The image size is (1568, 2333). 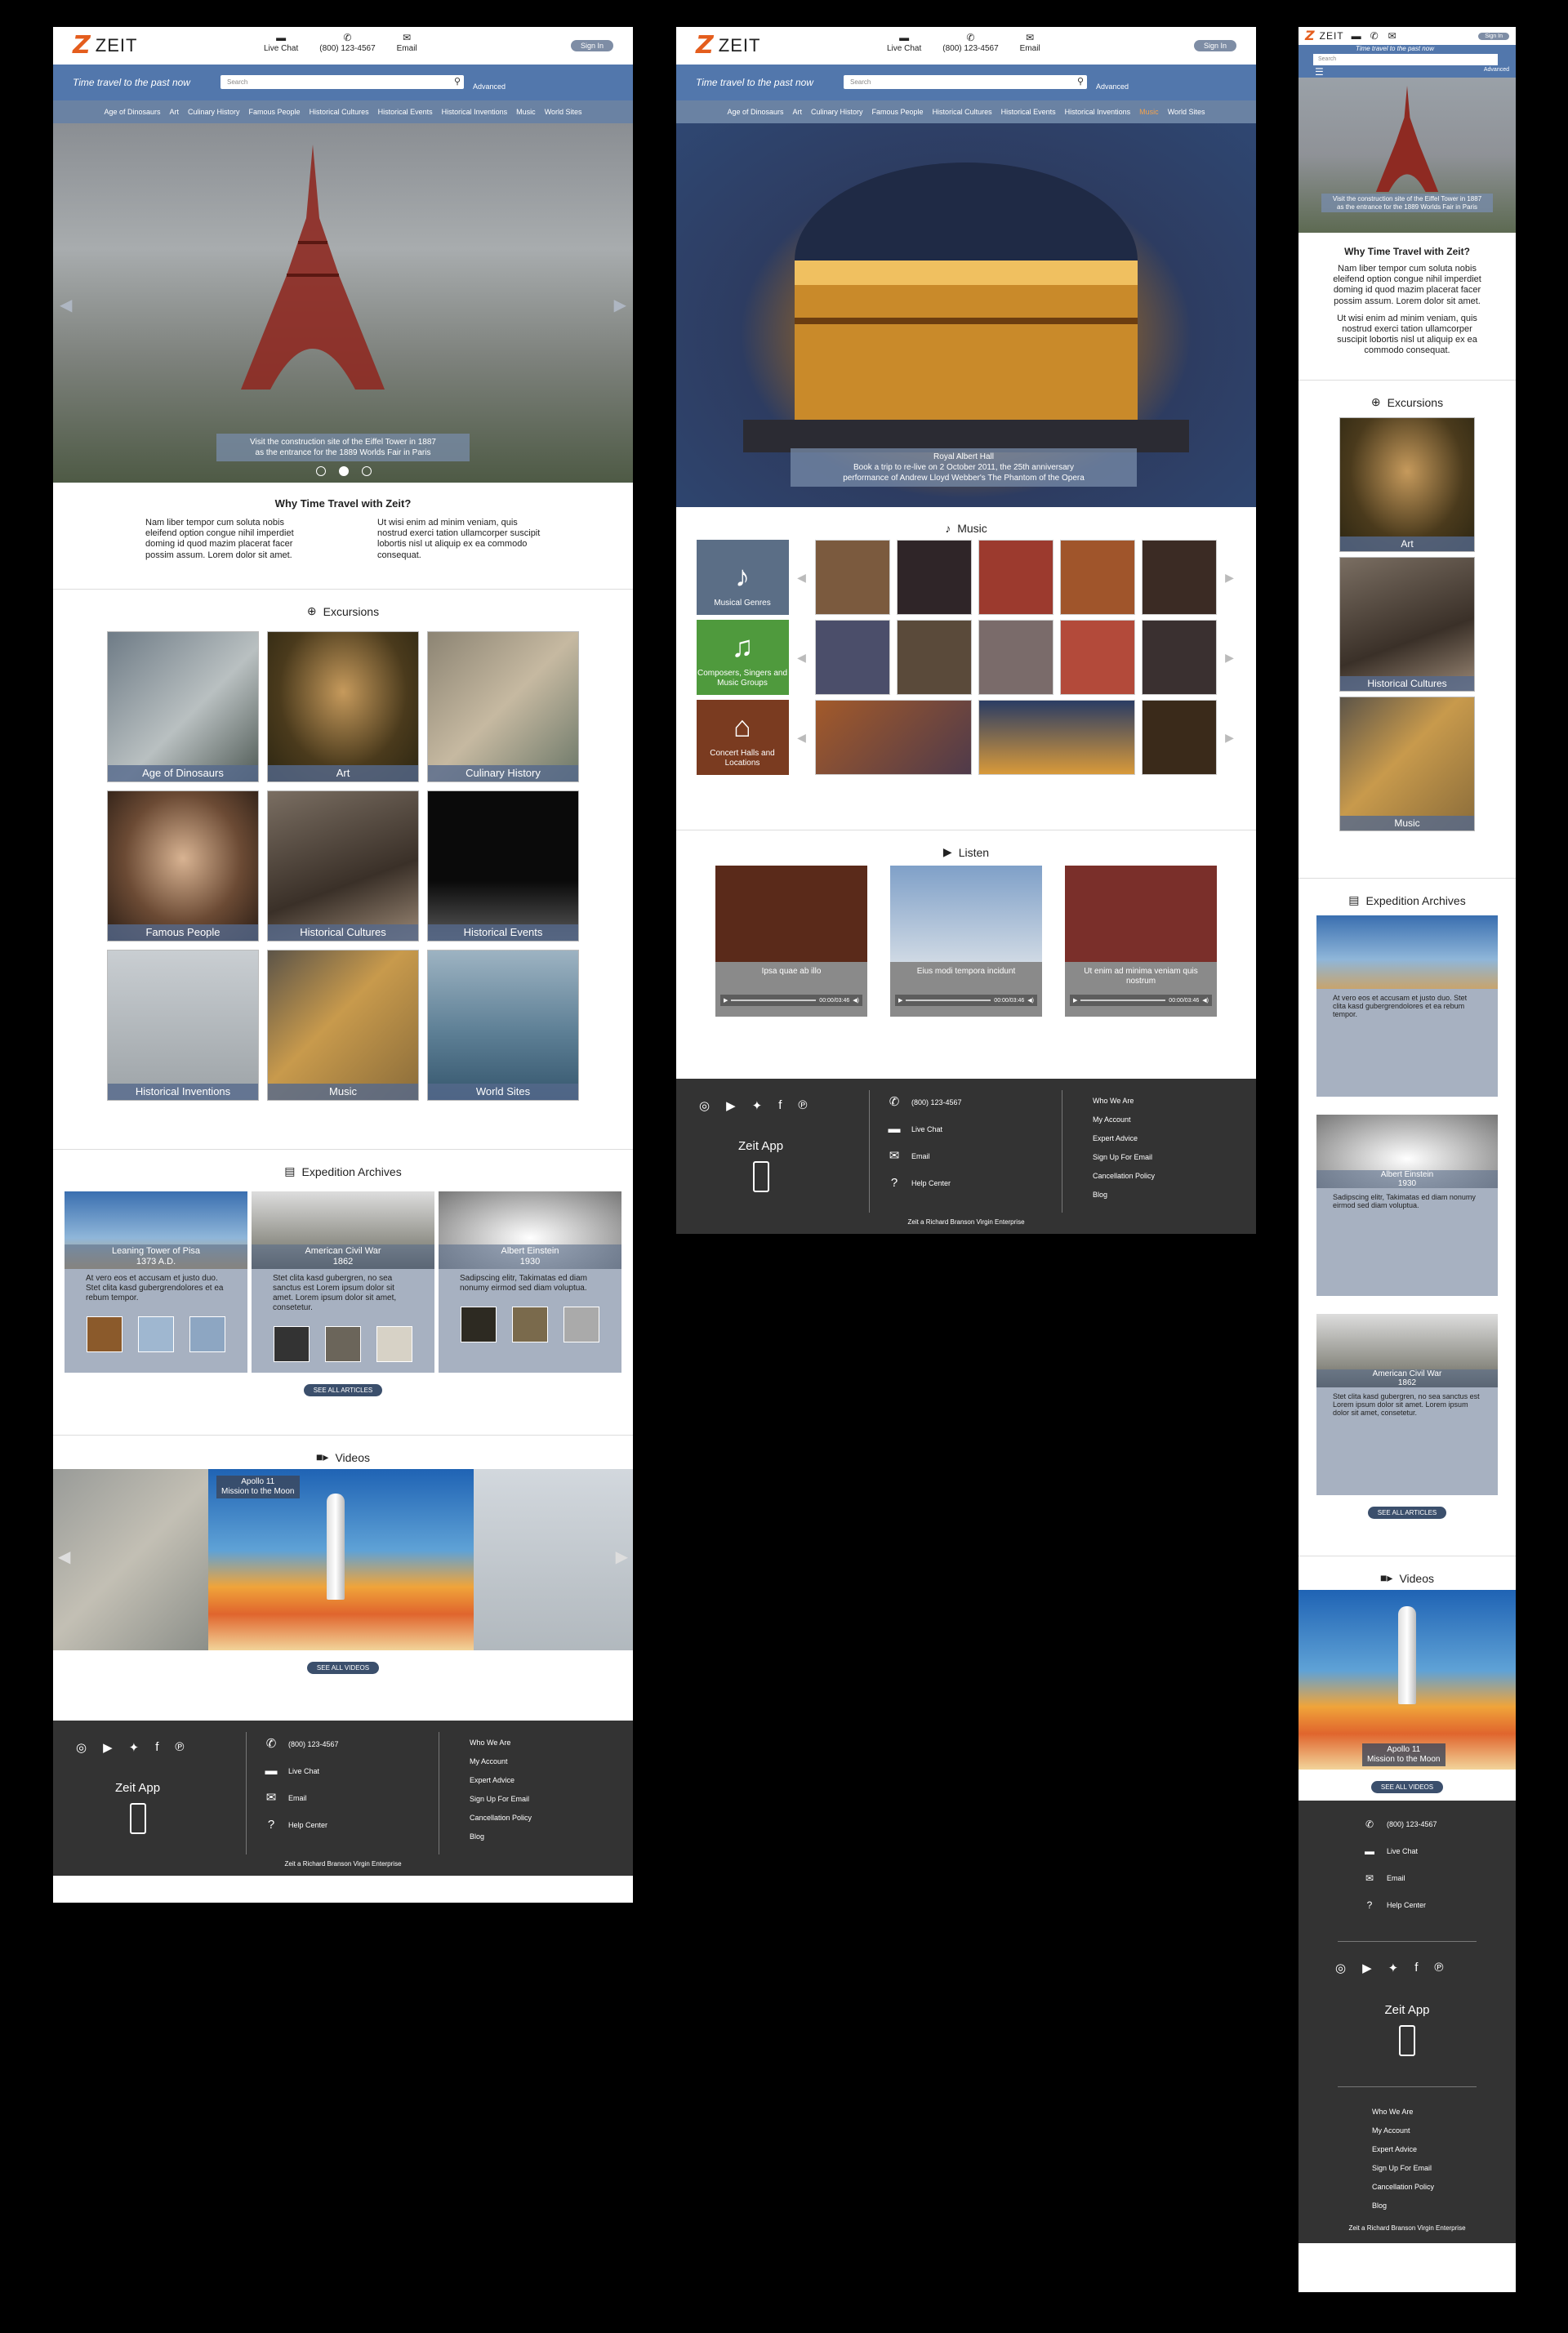 What do you see at coordinates (130, 1559) in the screenshot?
I see `video-thumb` at bounding box center [130, 1559].